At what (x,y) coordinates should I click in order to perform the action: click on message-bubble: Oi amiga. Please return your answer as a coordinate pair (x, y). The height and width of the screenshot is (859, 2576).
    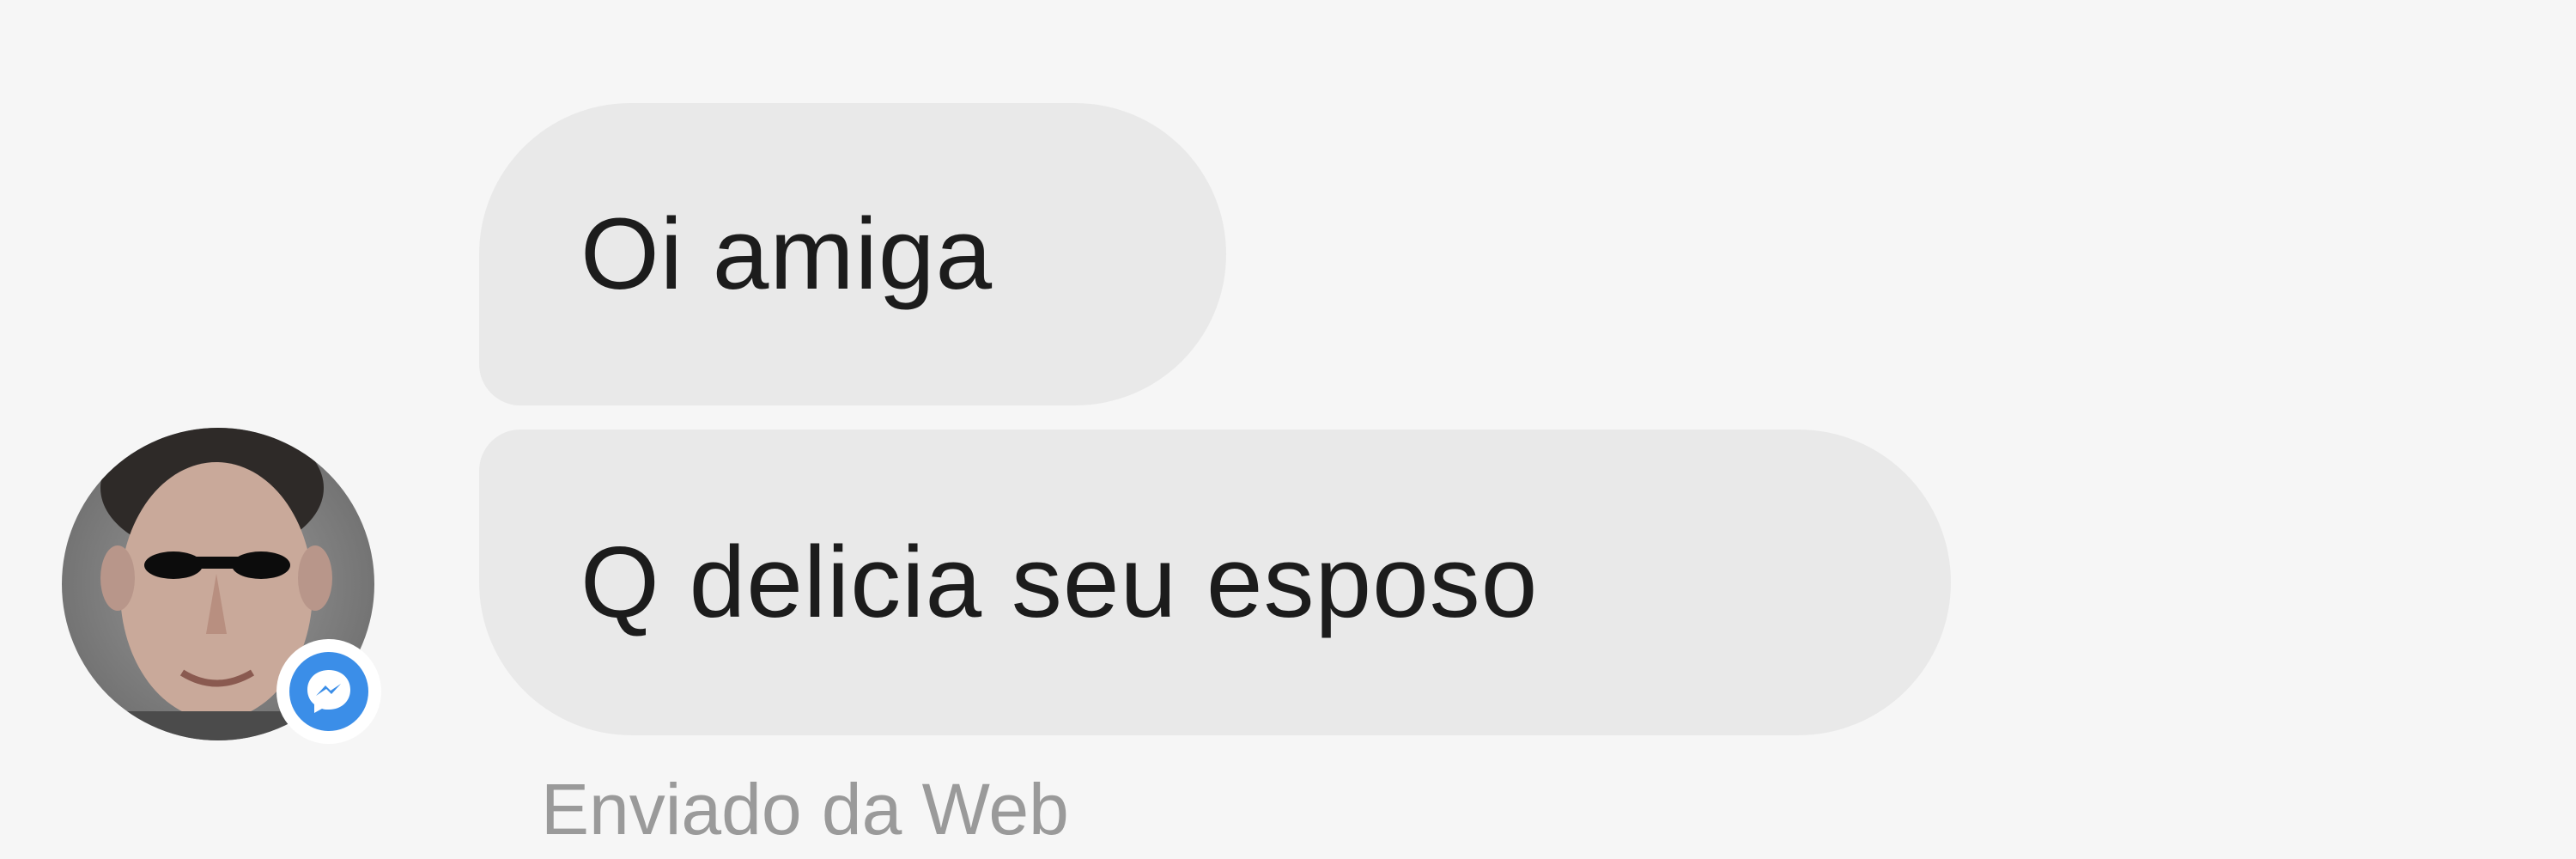
    Looking at the image, I should click on (852, 254).